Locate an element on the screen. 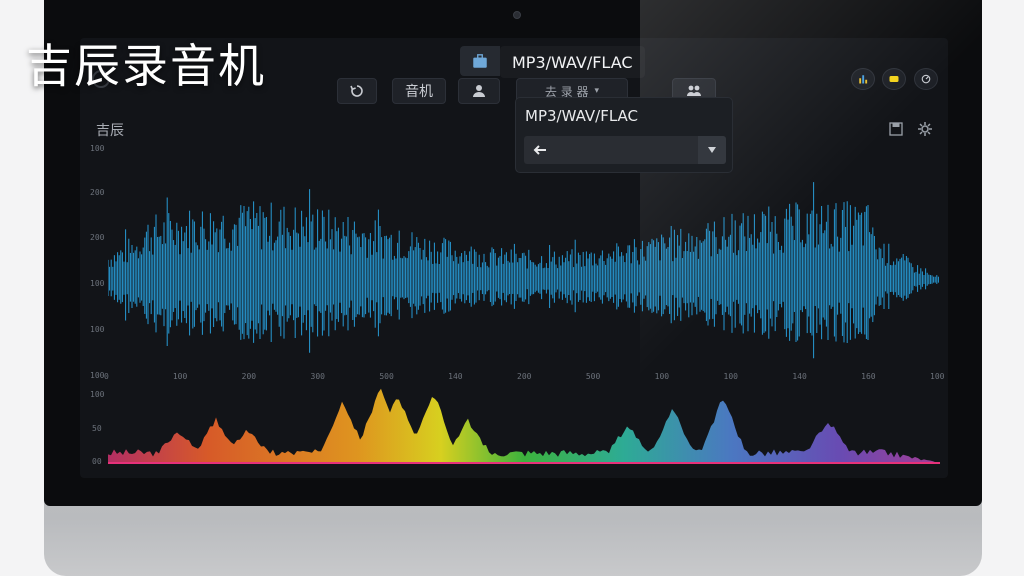 The image size is (1024, 576). yellow-tag-icon is located at coordinates (894, 79).